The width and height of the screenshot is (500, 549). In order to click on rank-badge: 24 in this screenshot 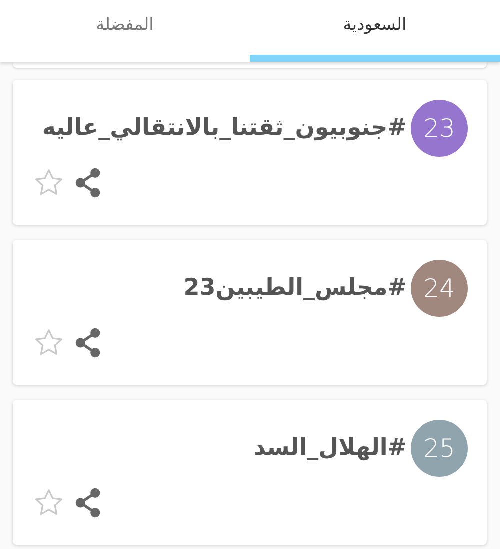, I will do `click(439, 288)`.